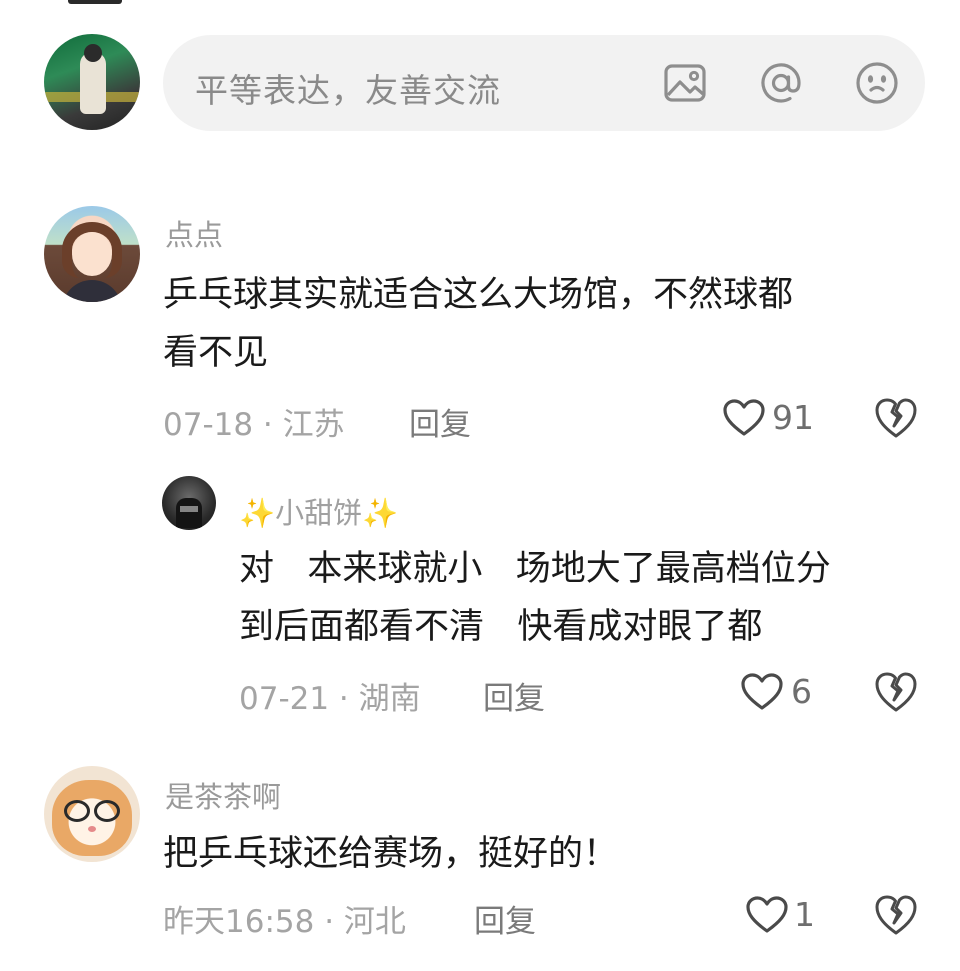 The width and height of the screenshot is (960, 971). What do you see at coordinates (877, 83) in the screenshot?
I see `emoji-icon` at bounding box center [877, 83].